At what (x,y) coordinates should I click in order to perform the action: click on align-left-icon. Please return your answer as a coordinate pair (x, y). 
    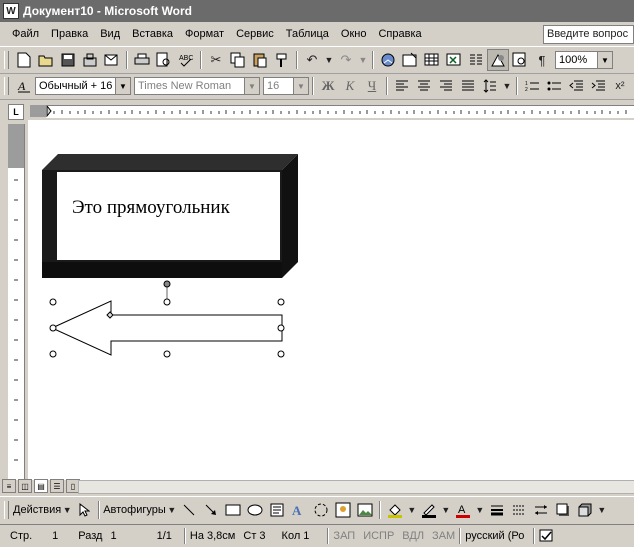
    Looking at the image, I should click on (402, 86).